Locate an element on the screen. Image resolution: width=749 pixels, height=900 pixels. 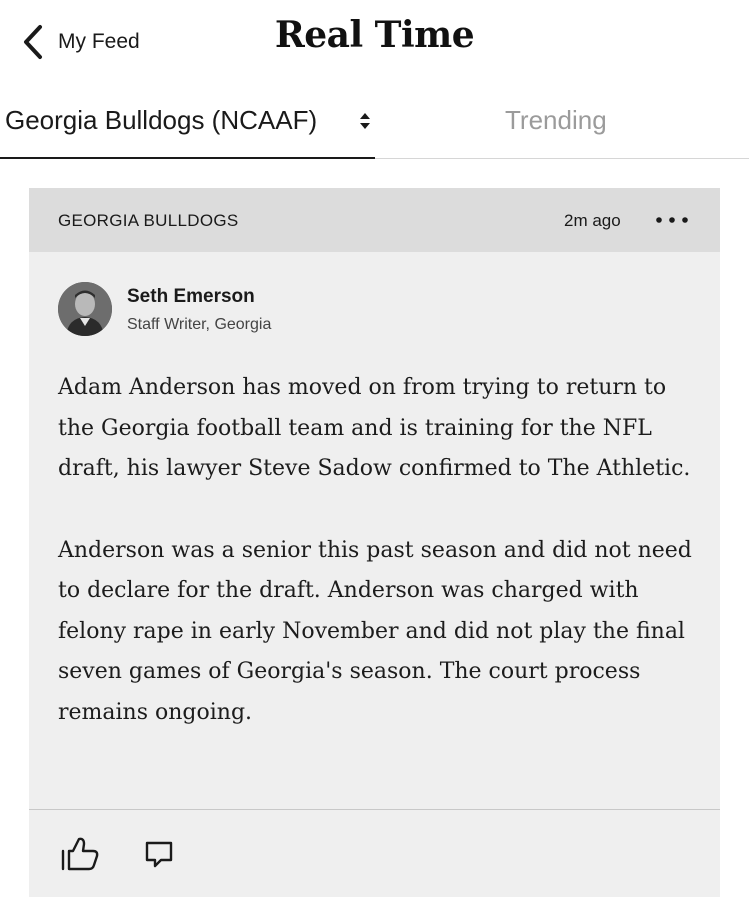
post-header: GEORGIA BULLDOGS 2m ago is located at coordinates (374, 220).